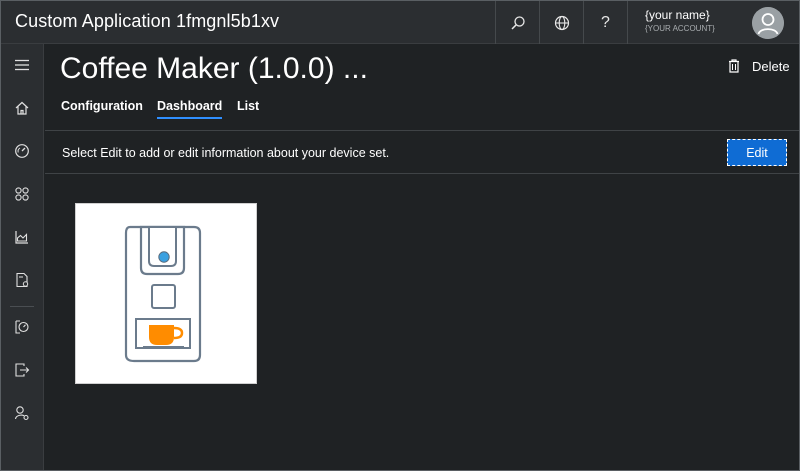 The image size is (800, 471). I want to click on sidebar-item-data-export, so click(22, 370).